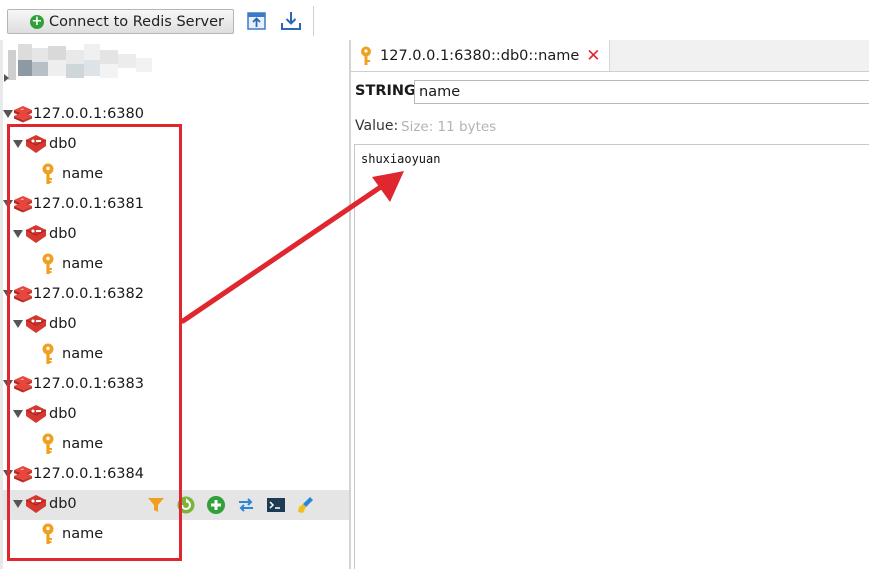 The image size is (869, 569). I want to click on db-action-toolbar, so click(236, 505).